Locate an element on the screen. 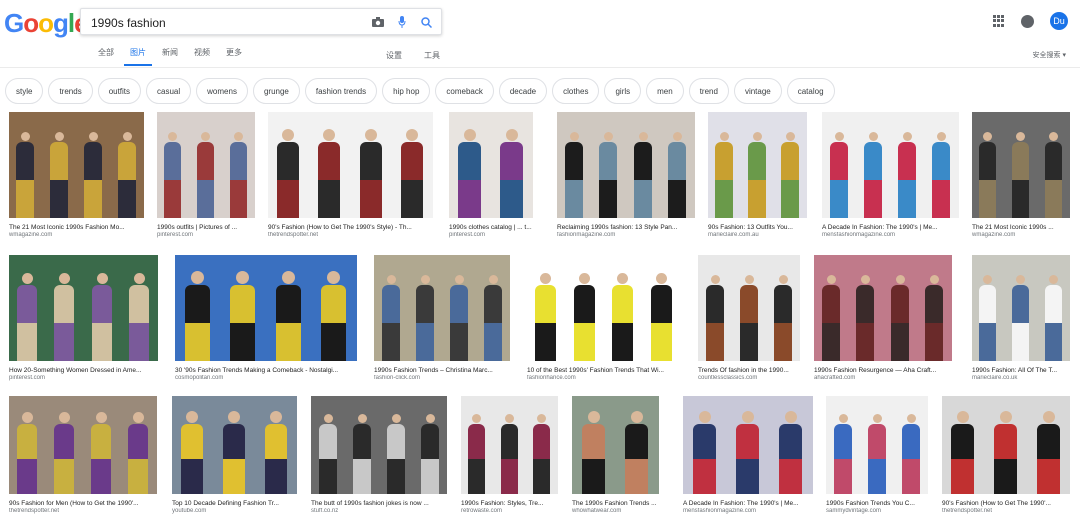 The height and width of the screenshot is (520, 1080). chip-grunge: grunge is located at coordinates (276, 91).